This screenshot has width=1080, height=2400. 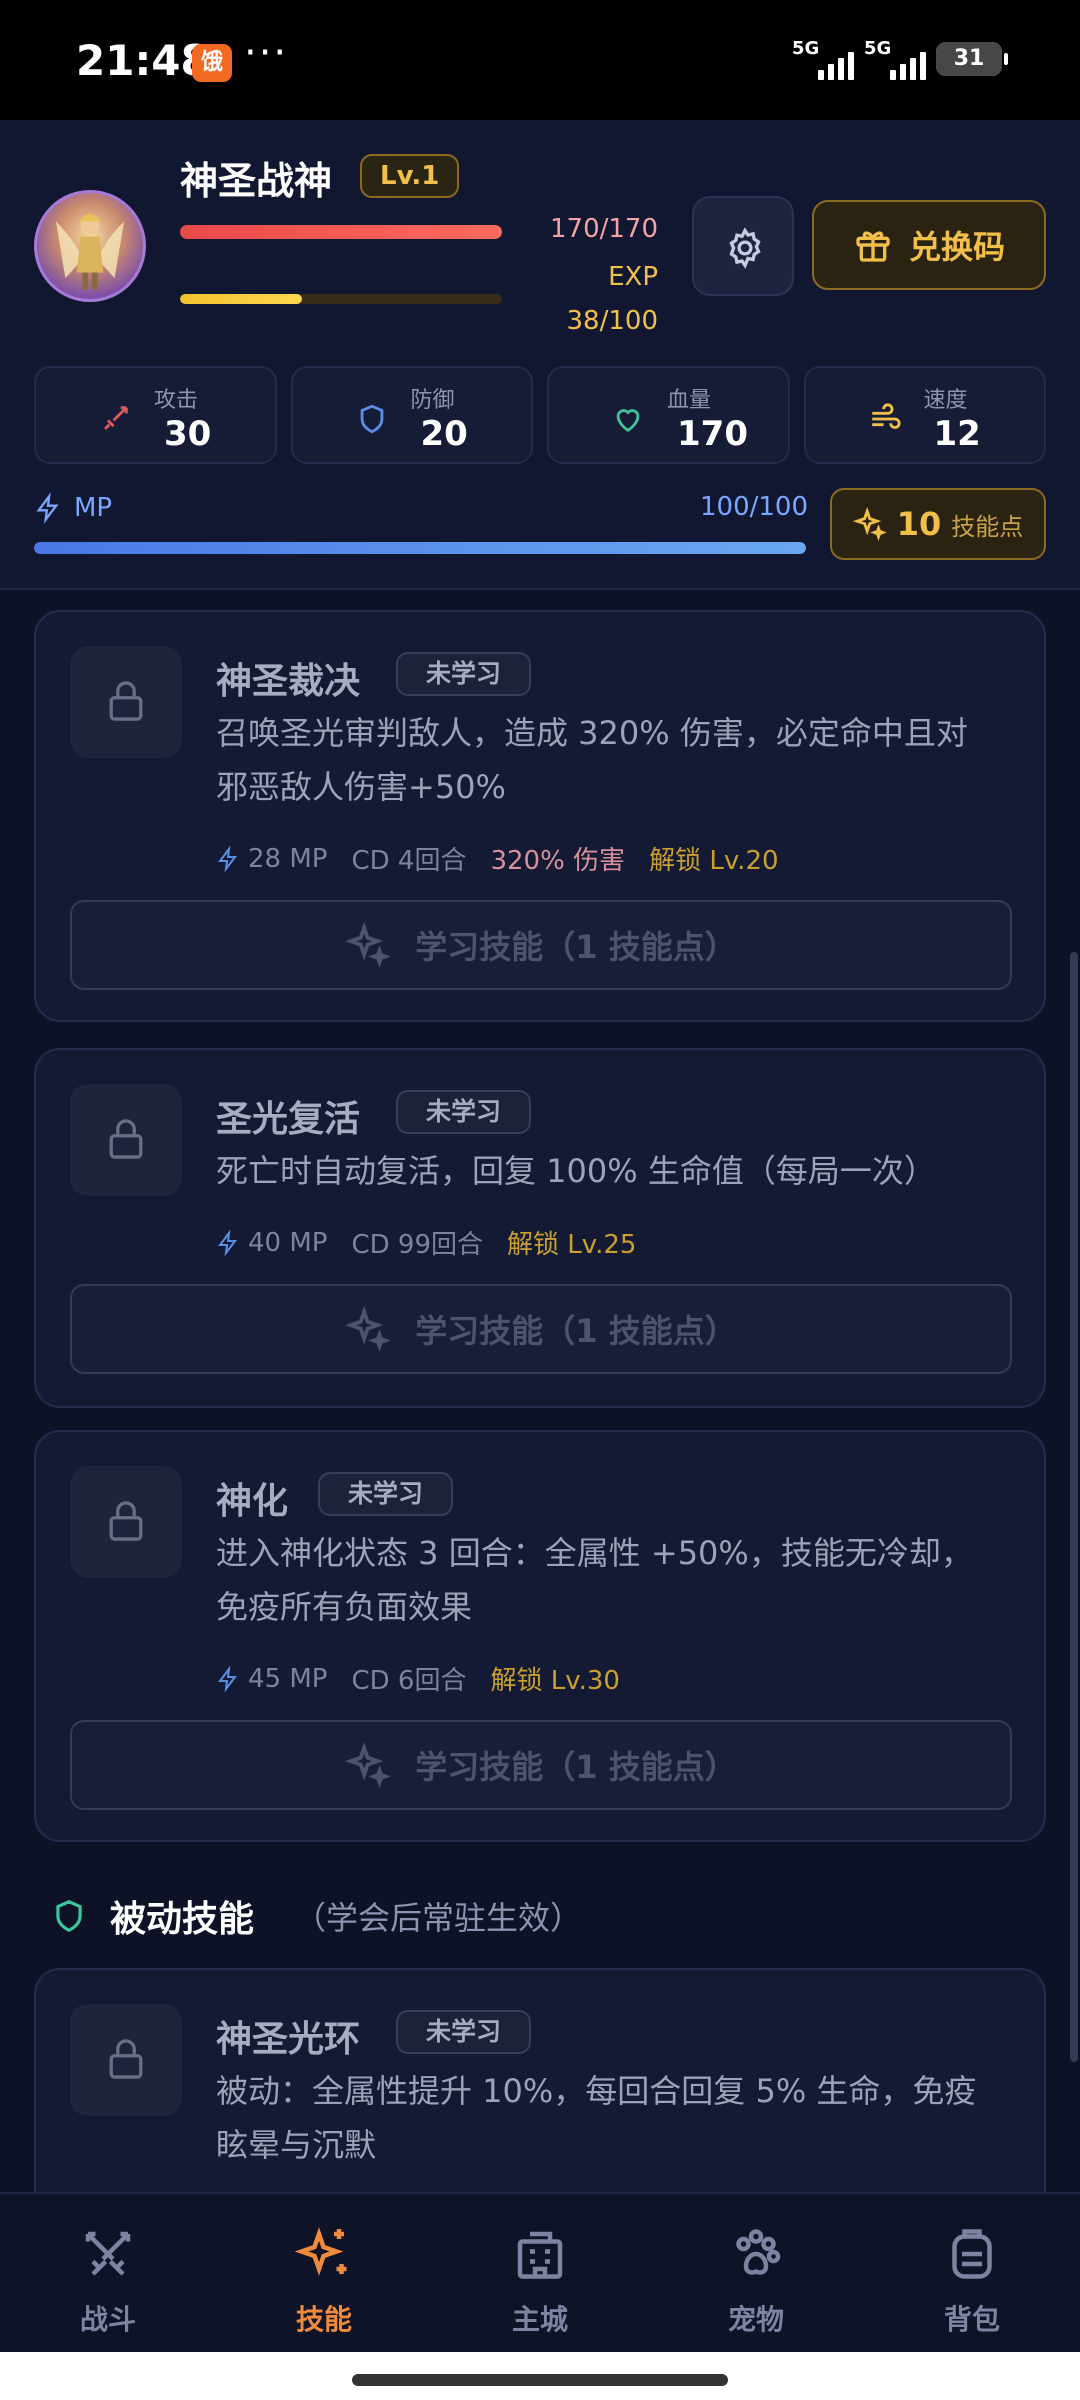 I want to click on skill-name: 神圣裁决, so click(x=288, y=681).